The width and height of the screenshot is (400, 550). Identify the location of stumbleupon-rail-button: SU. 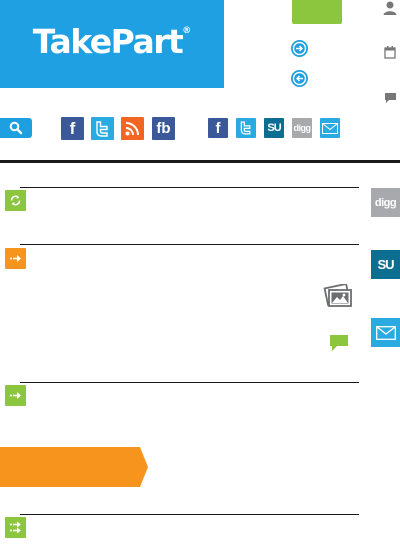
(385, 264).